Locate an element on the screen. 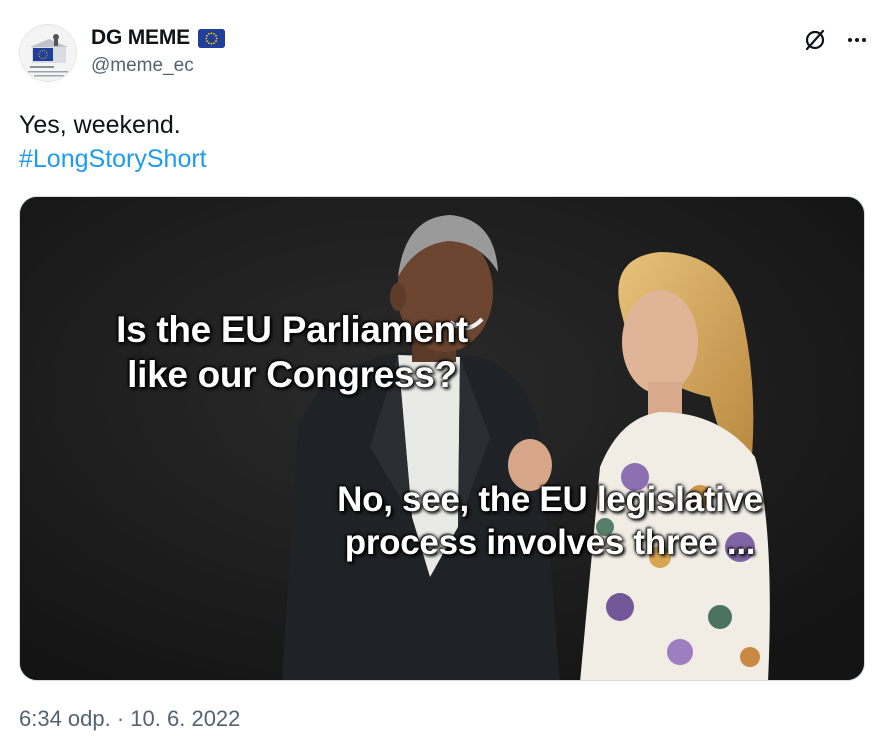  eu-flag-icon is located at coordinates (211, 38).